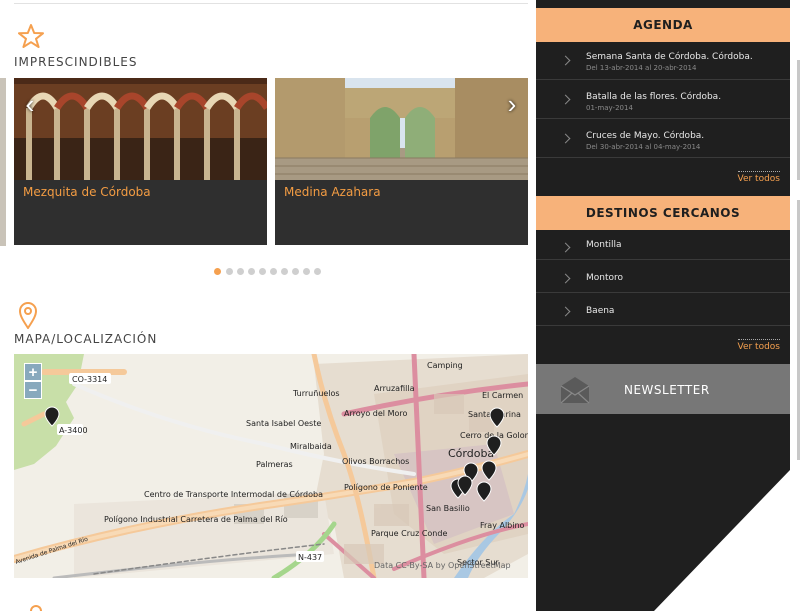  Describe the element at coordinates (140, 129) in the screenshot. I see `mezquita-photo` at that location.